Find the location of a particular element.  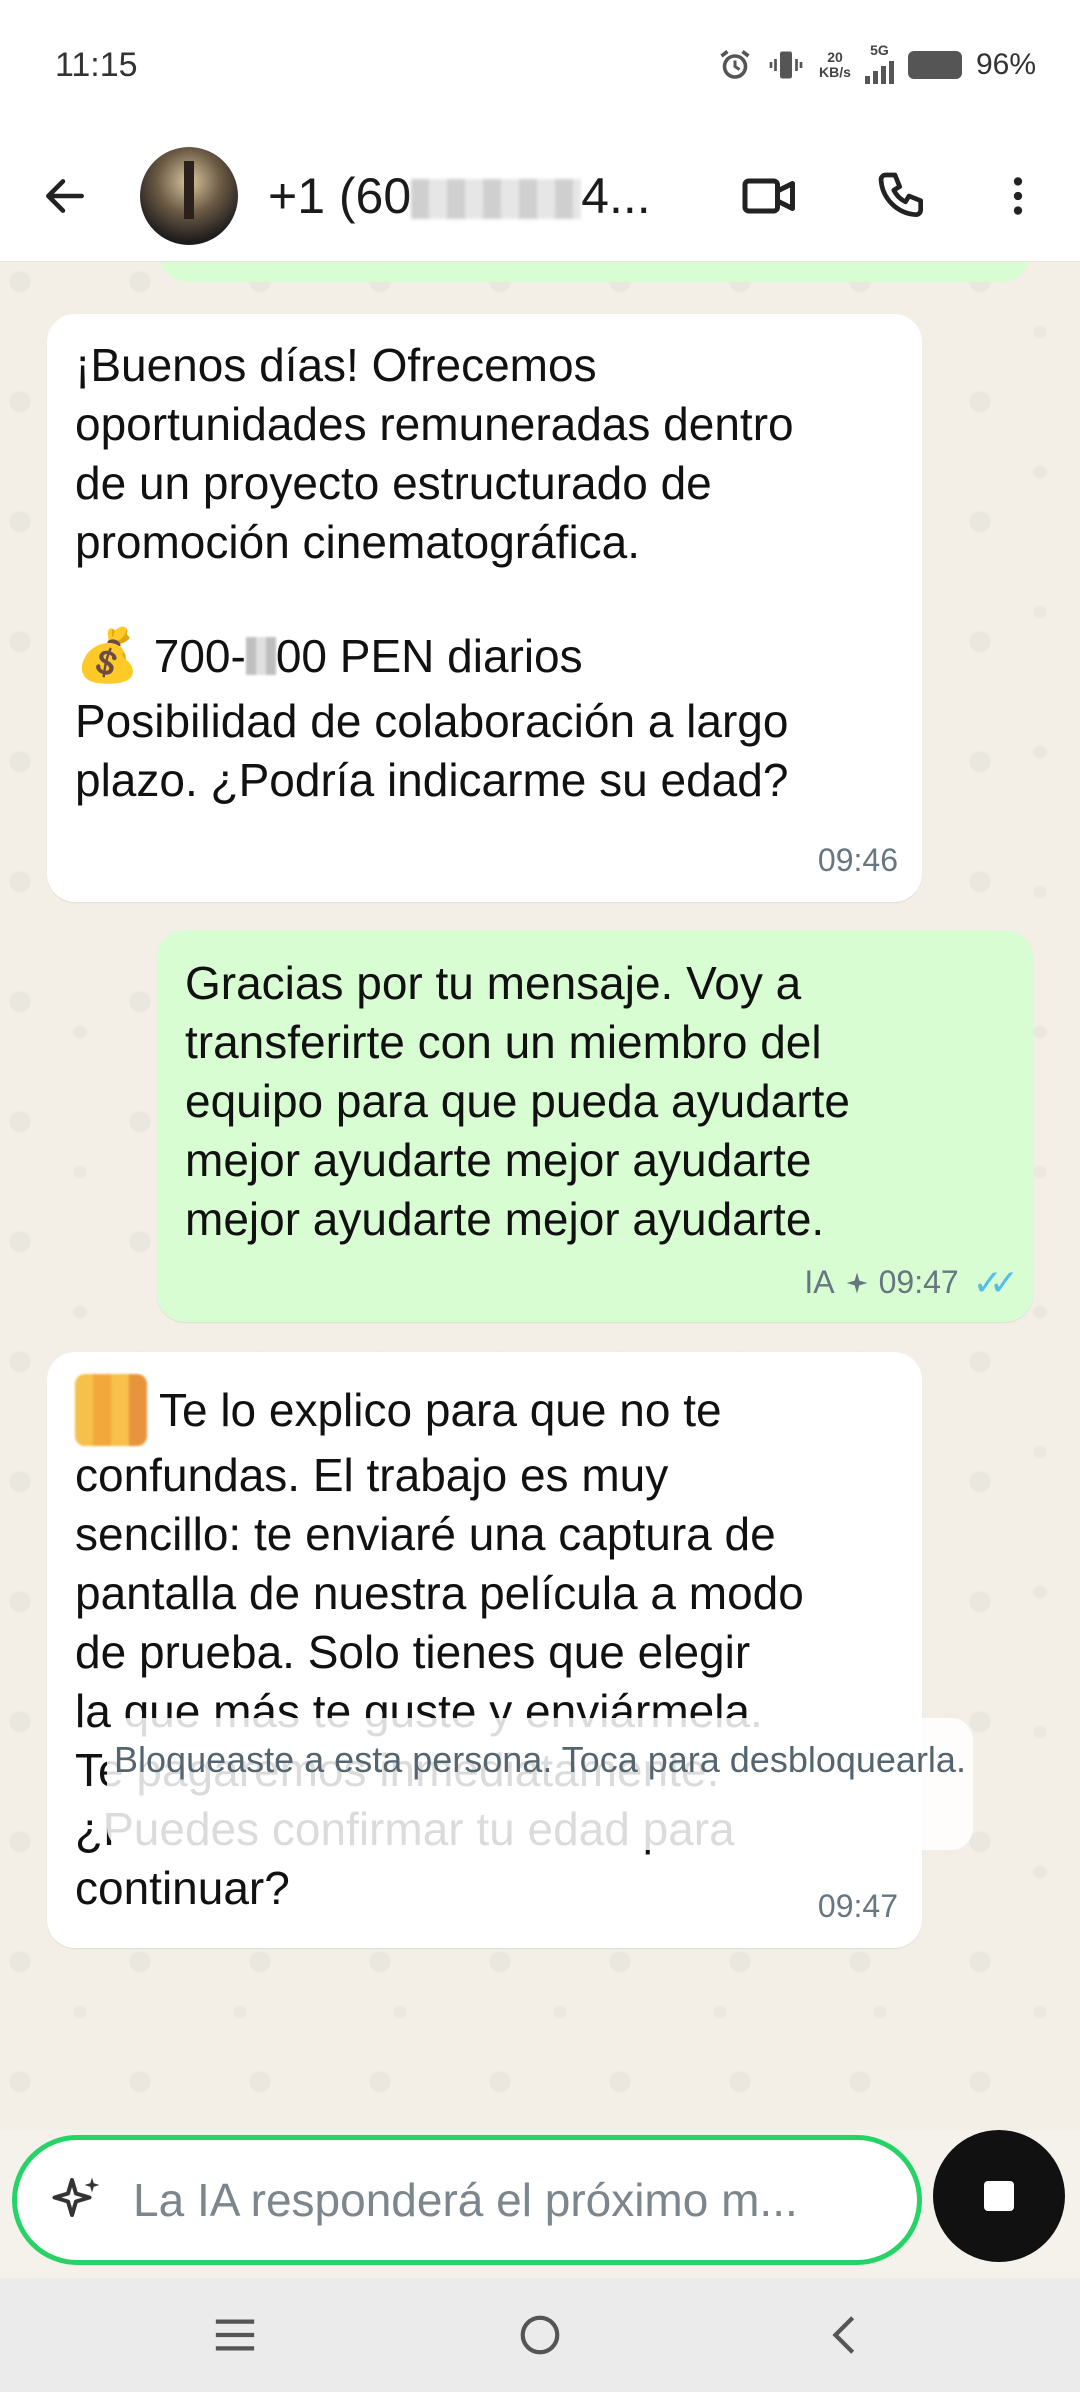

redacted-digit is located at coordinates (260, 656).